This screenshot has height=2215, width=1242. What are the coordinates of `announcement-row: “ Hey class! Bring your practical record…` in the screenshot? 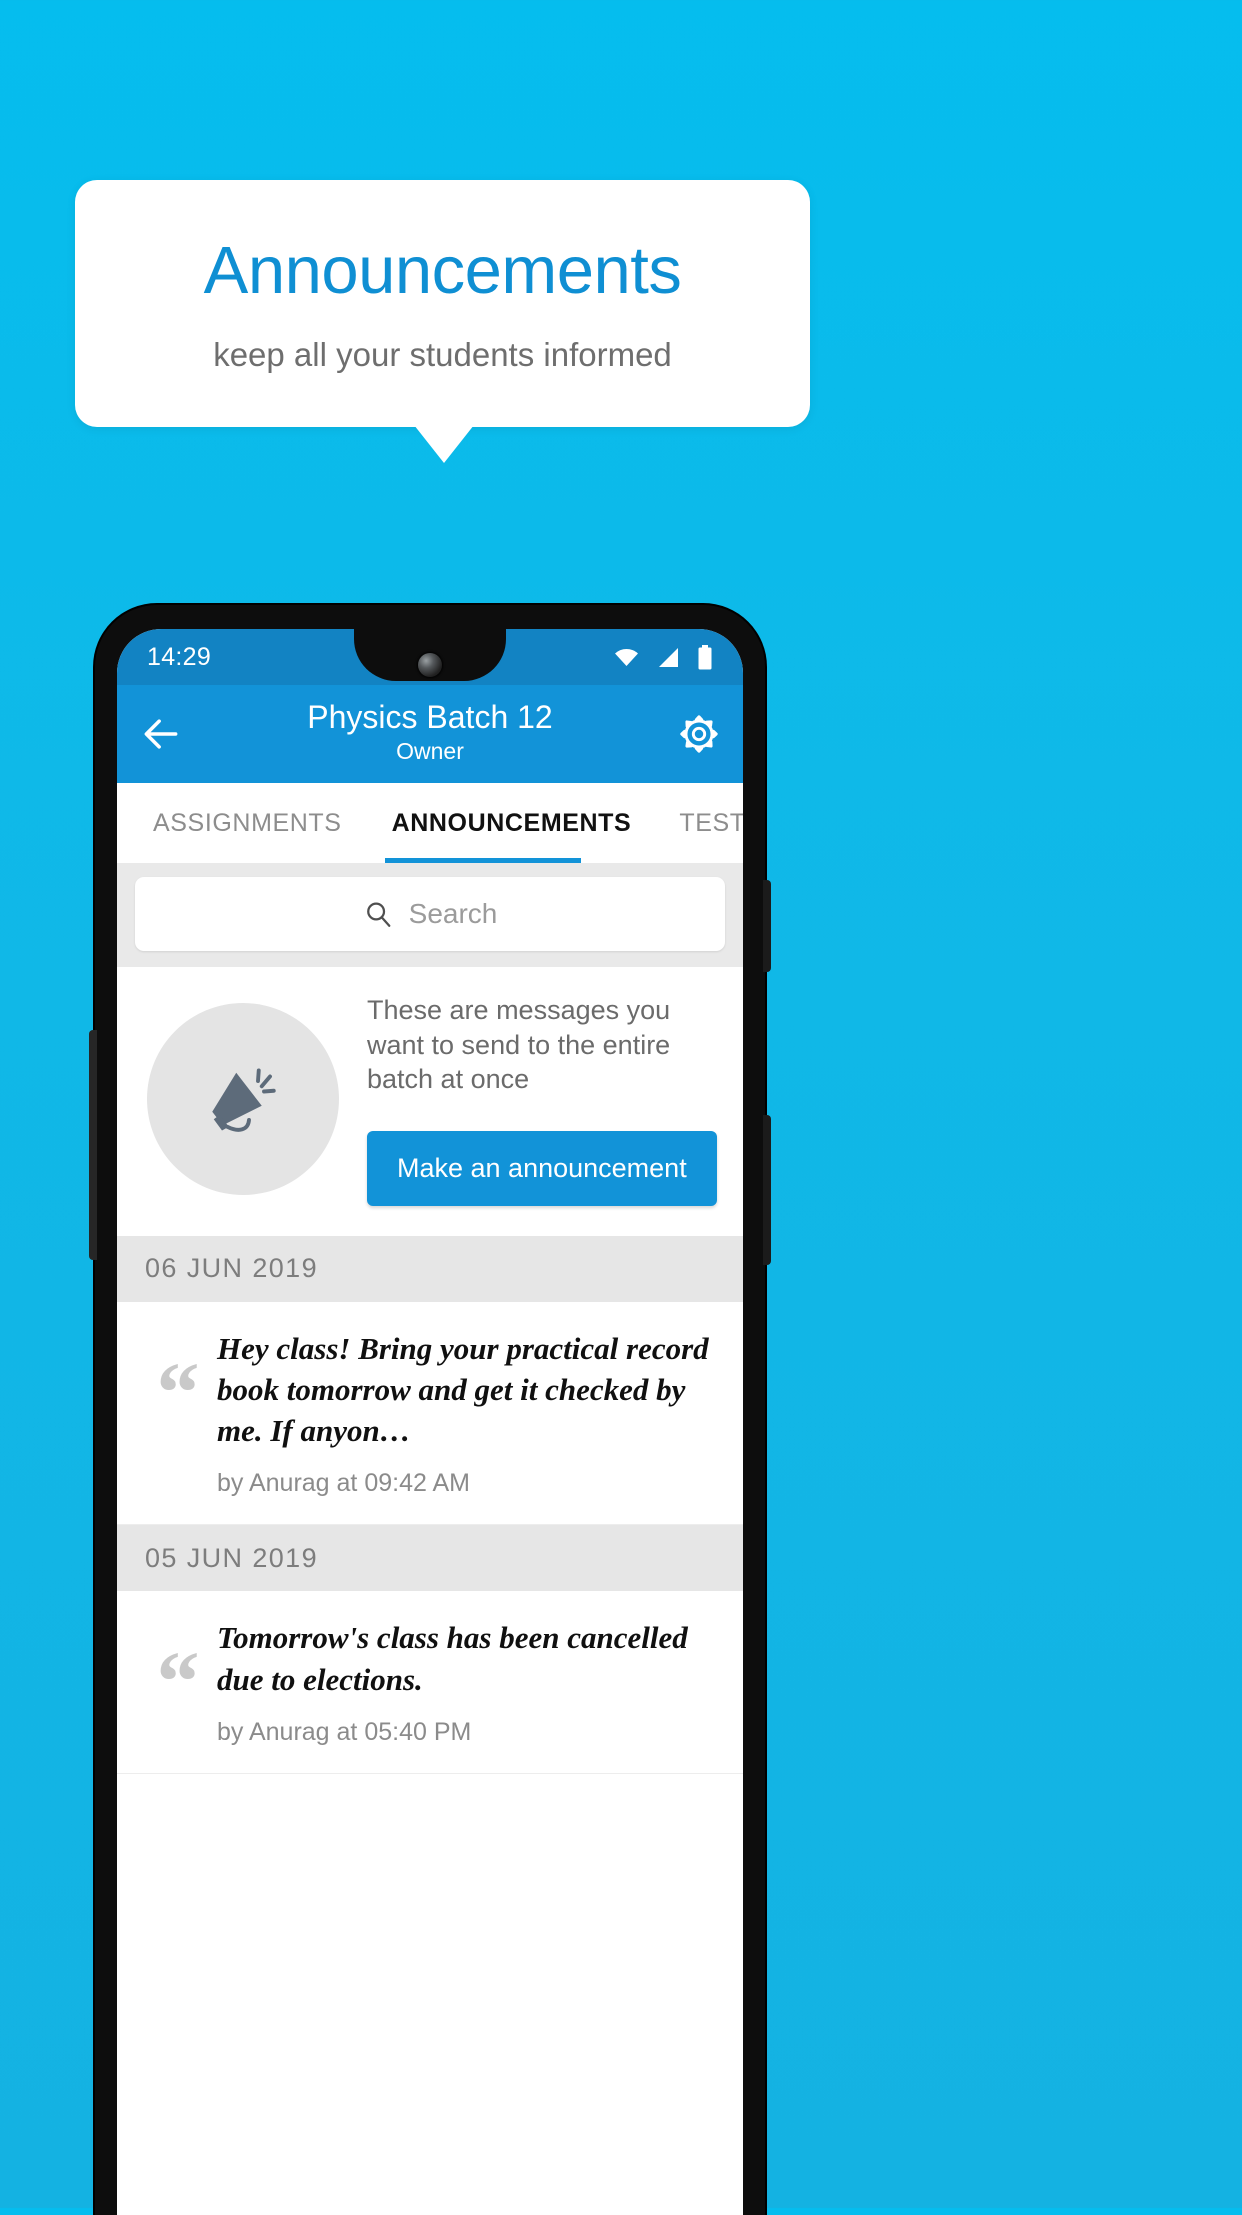 It's located at (430, 1413).